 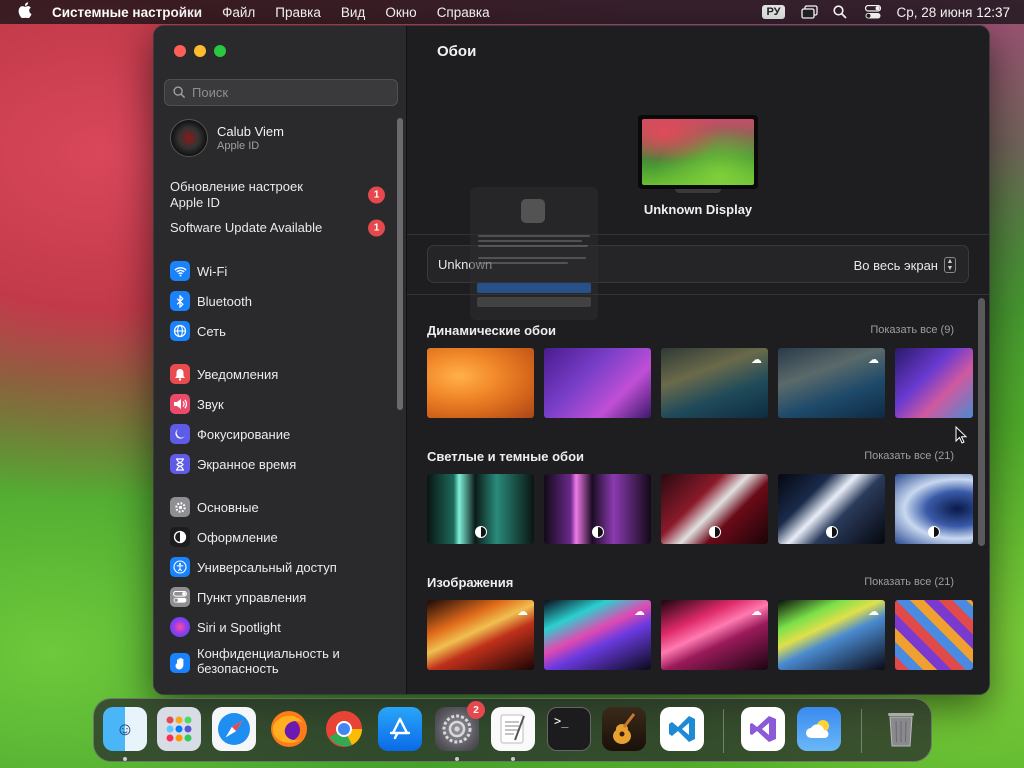 I want to click on app-store-icon, so click(x=400, y=729).